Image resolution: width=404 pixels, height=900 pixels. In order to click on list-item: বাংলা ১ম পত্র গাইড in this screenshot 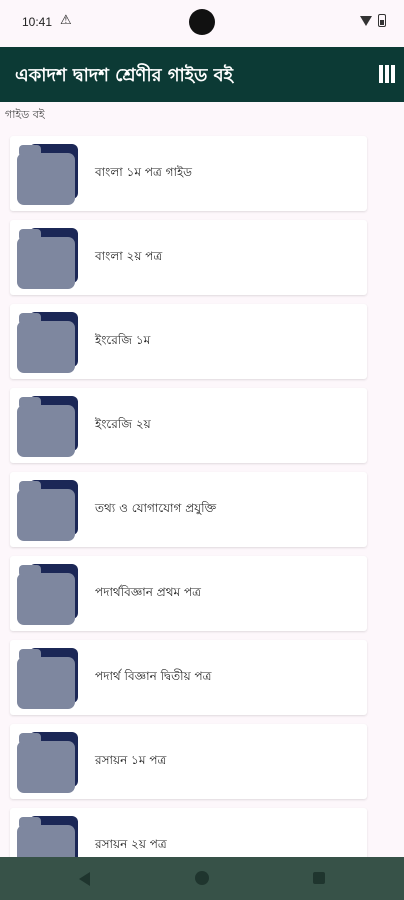, I will do `click(188, 173)`.